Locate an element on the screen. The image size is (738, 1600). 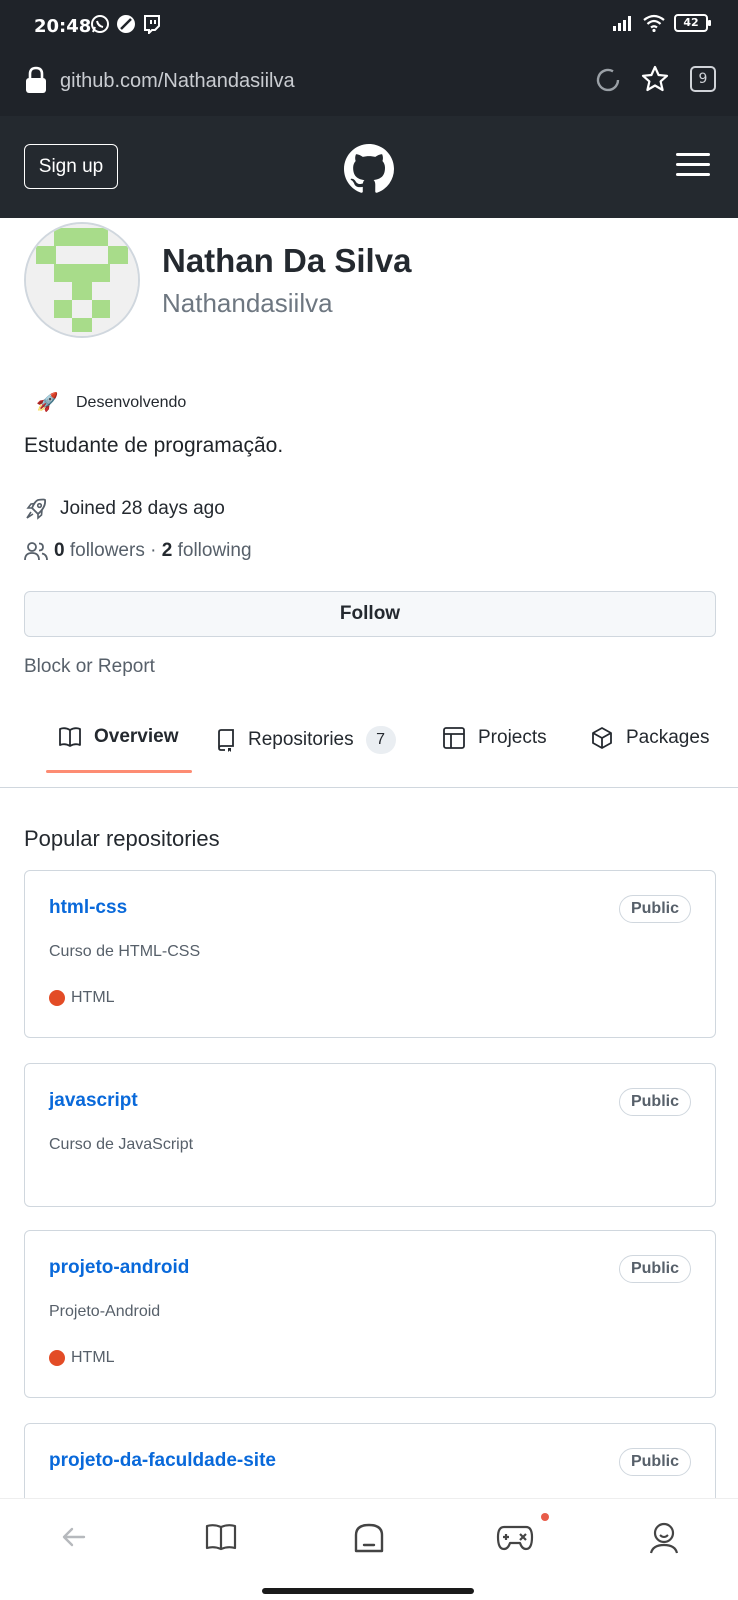
profile-bio: Estudante de programação. is located at coordinates (154, 445).